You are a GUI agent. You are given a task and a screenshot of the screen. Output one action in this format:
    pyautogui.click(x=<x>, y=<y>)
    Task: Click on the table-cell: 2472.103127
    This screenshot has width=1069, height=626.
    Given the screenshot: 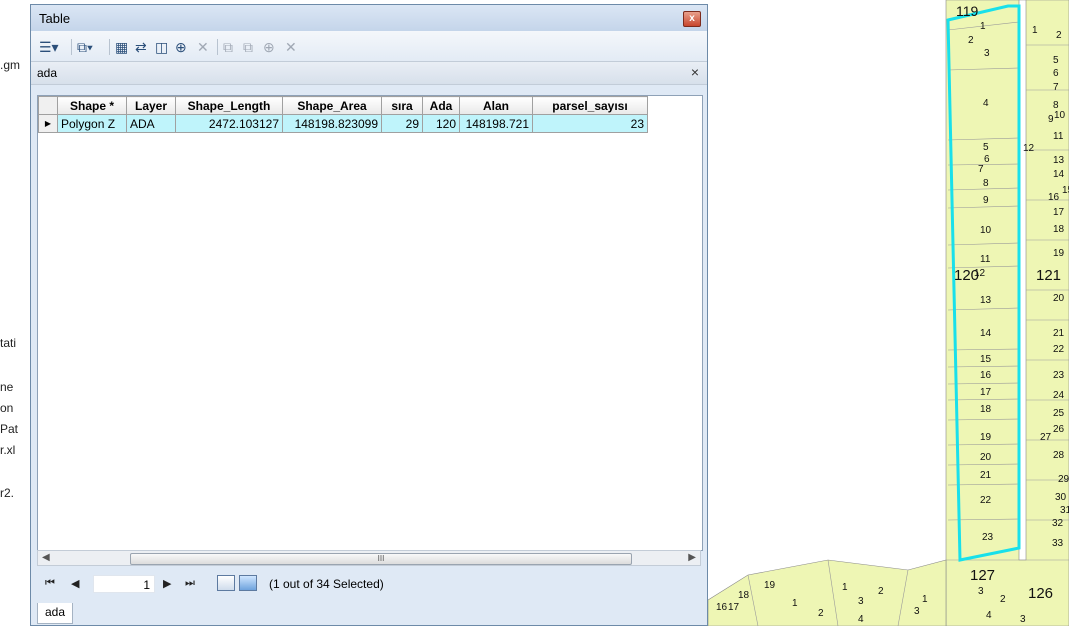 What is the action you would take?
    pyautogui.click(x=229, y=123)
    